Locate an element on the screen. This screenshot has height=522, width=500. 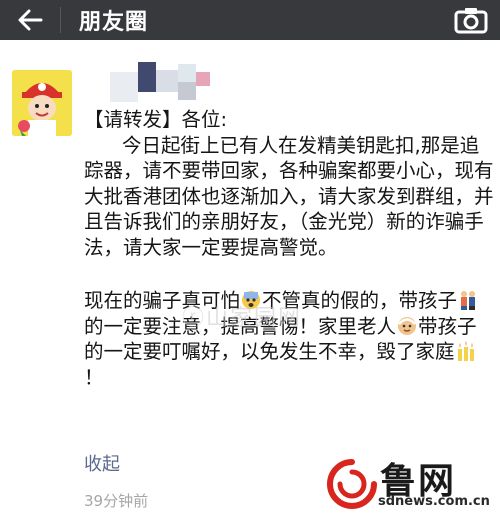
back-button is located at coordinates (30, 20).